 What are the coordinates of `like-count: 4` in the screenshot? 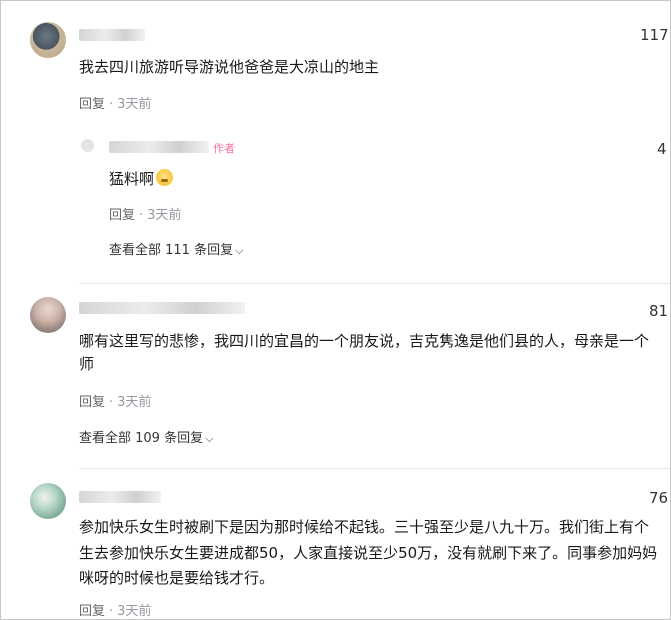 It's located at (662, 149).